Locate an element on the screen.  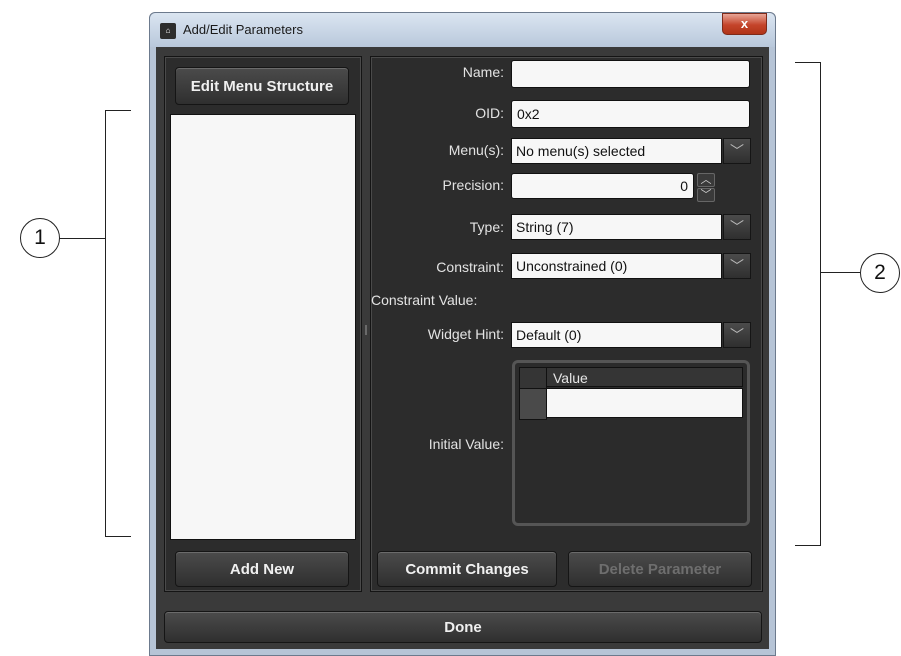
callout-2: 2 is located at coordinates (880, 273).